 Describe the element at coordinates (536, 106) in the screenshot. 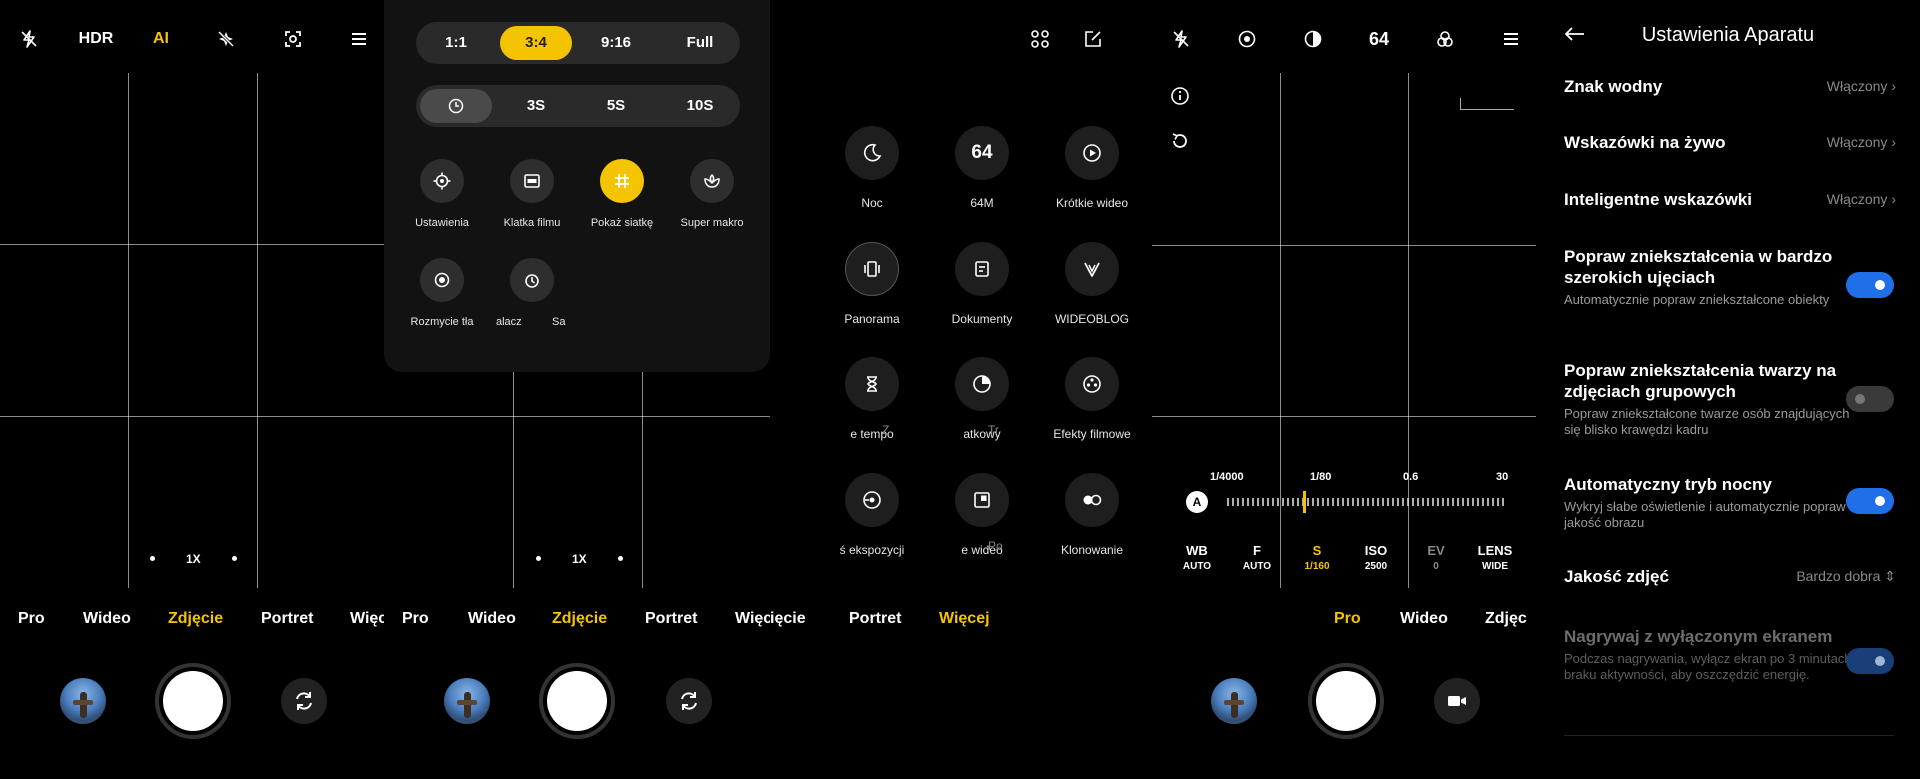

I see `timer-3s: 3S` at that location.